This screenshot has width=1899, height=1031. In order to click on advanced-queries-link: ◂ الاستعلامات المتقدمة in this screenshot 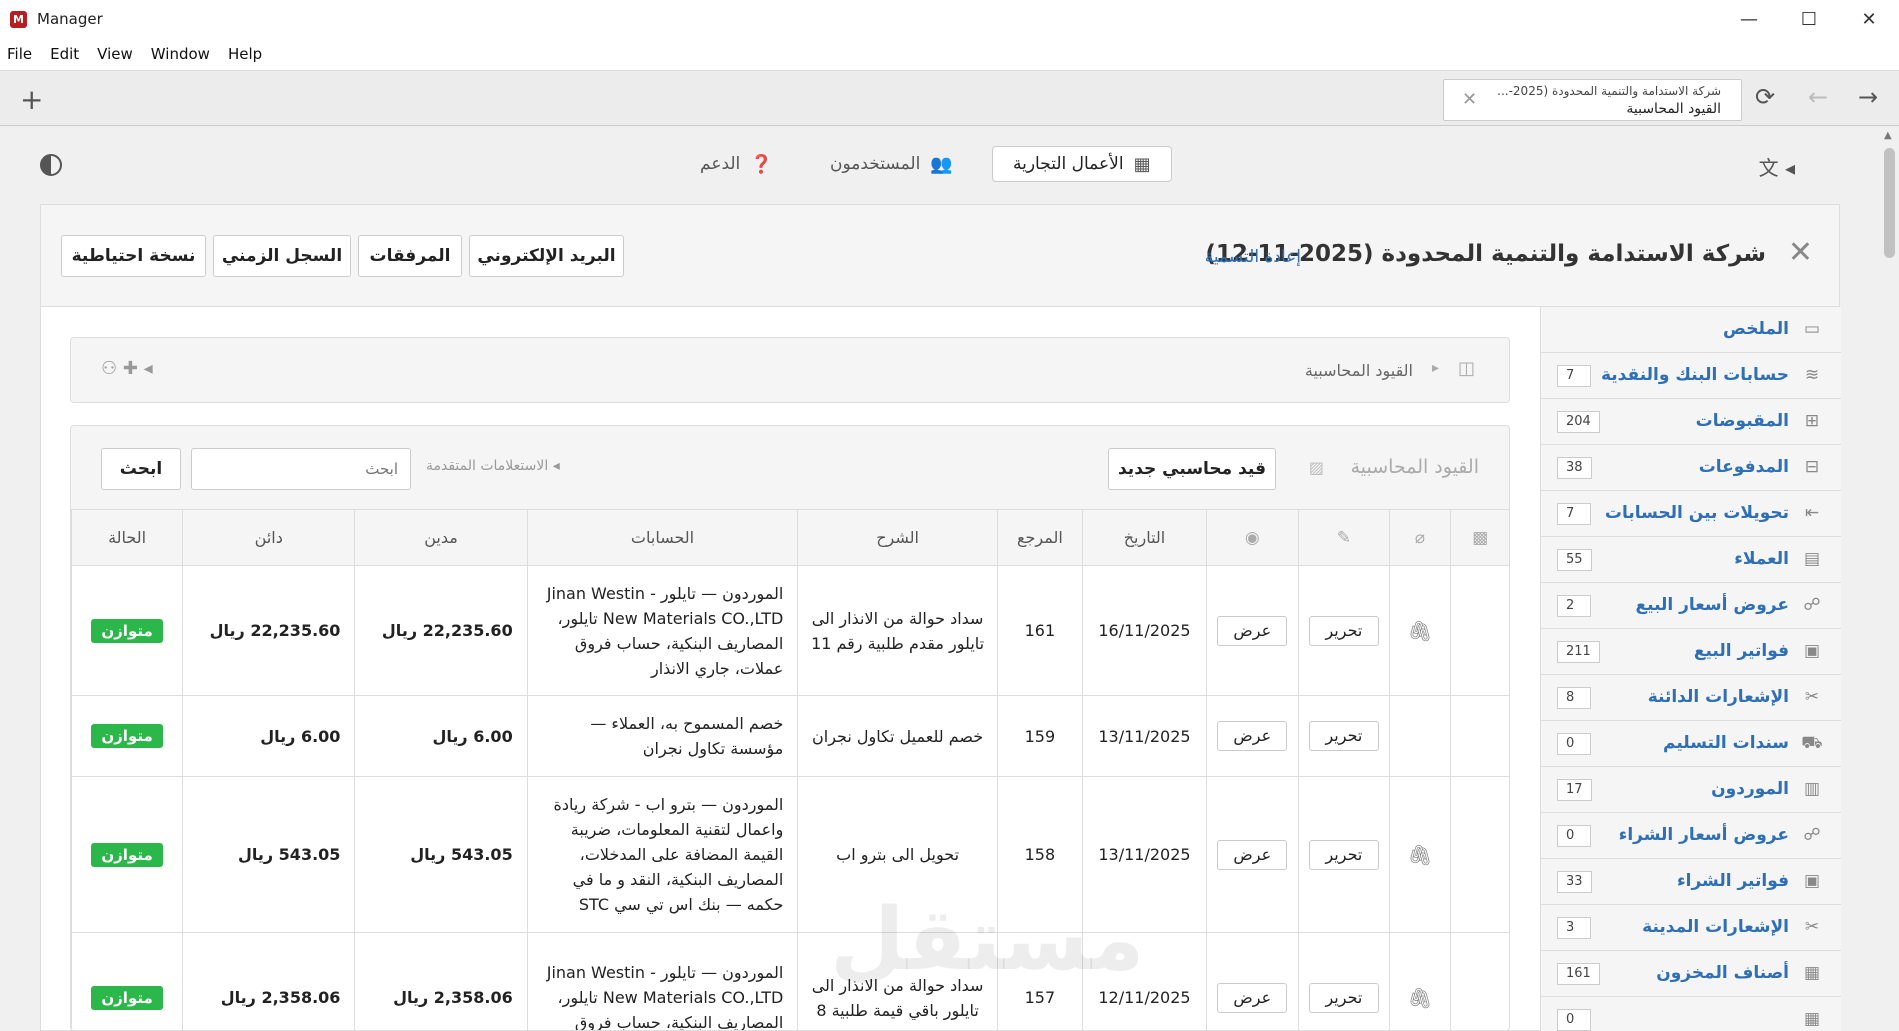, I will do `click(493, 466)`.